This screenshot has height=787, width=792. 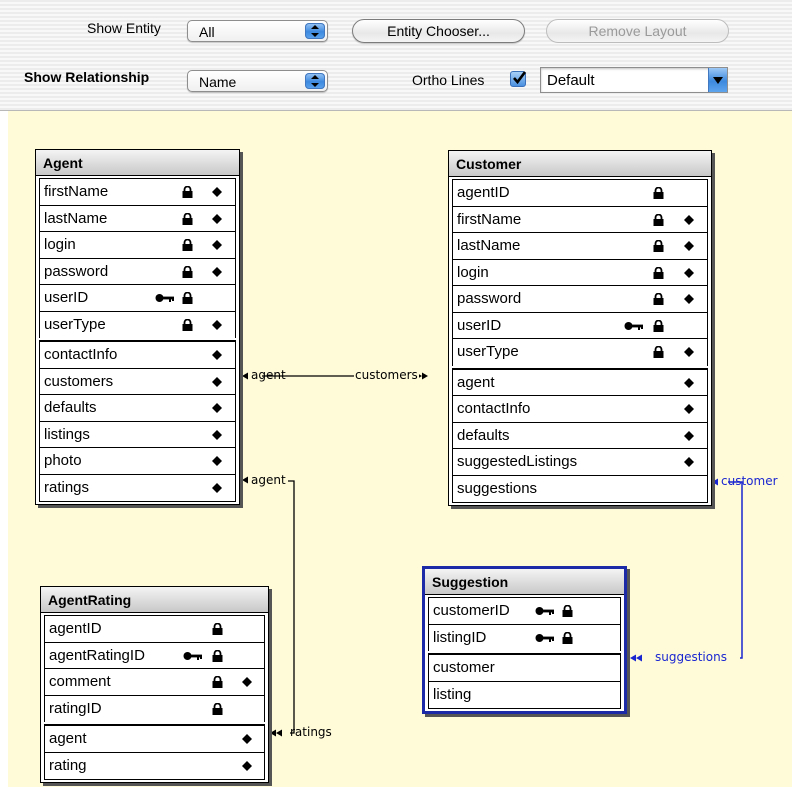 What do you see at coordinates (580, 489) in the screenshot?
I see `relationship-row: suggestions` at bounding box center [580, 489].